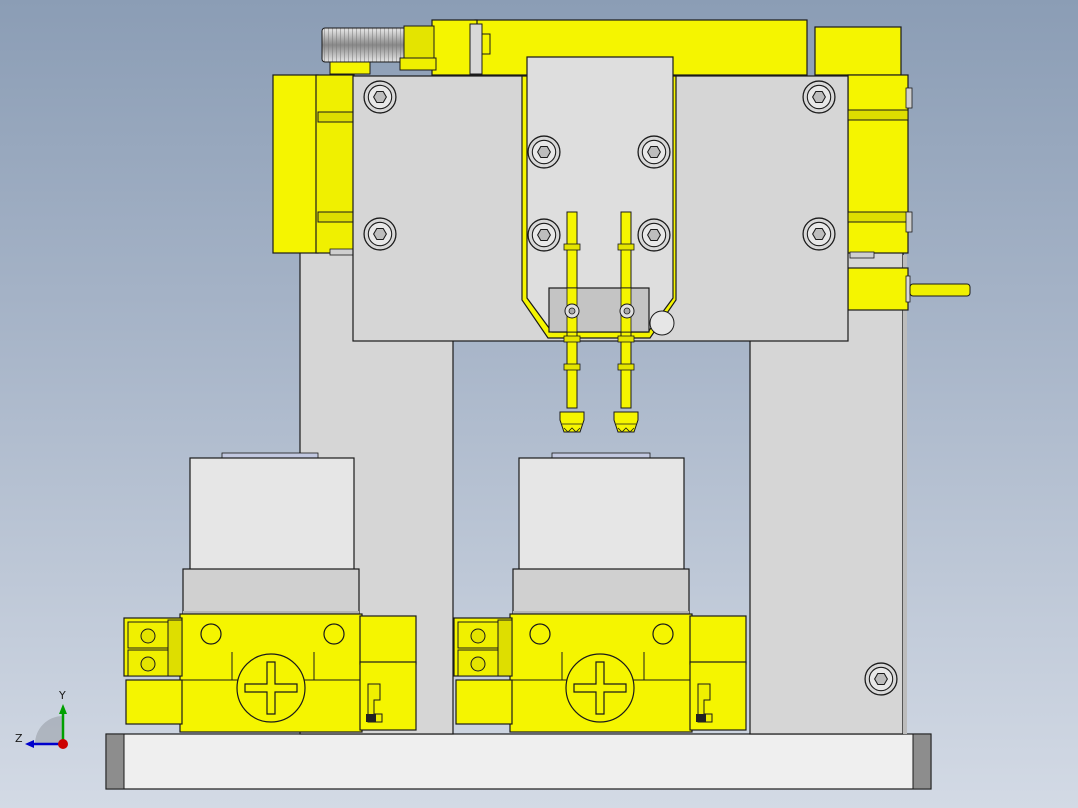  I want to click on left-clamp-block, so click(270, 673).